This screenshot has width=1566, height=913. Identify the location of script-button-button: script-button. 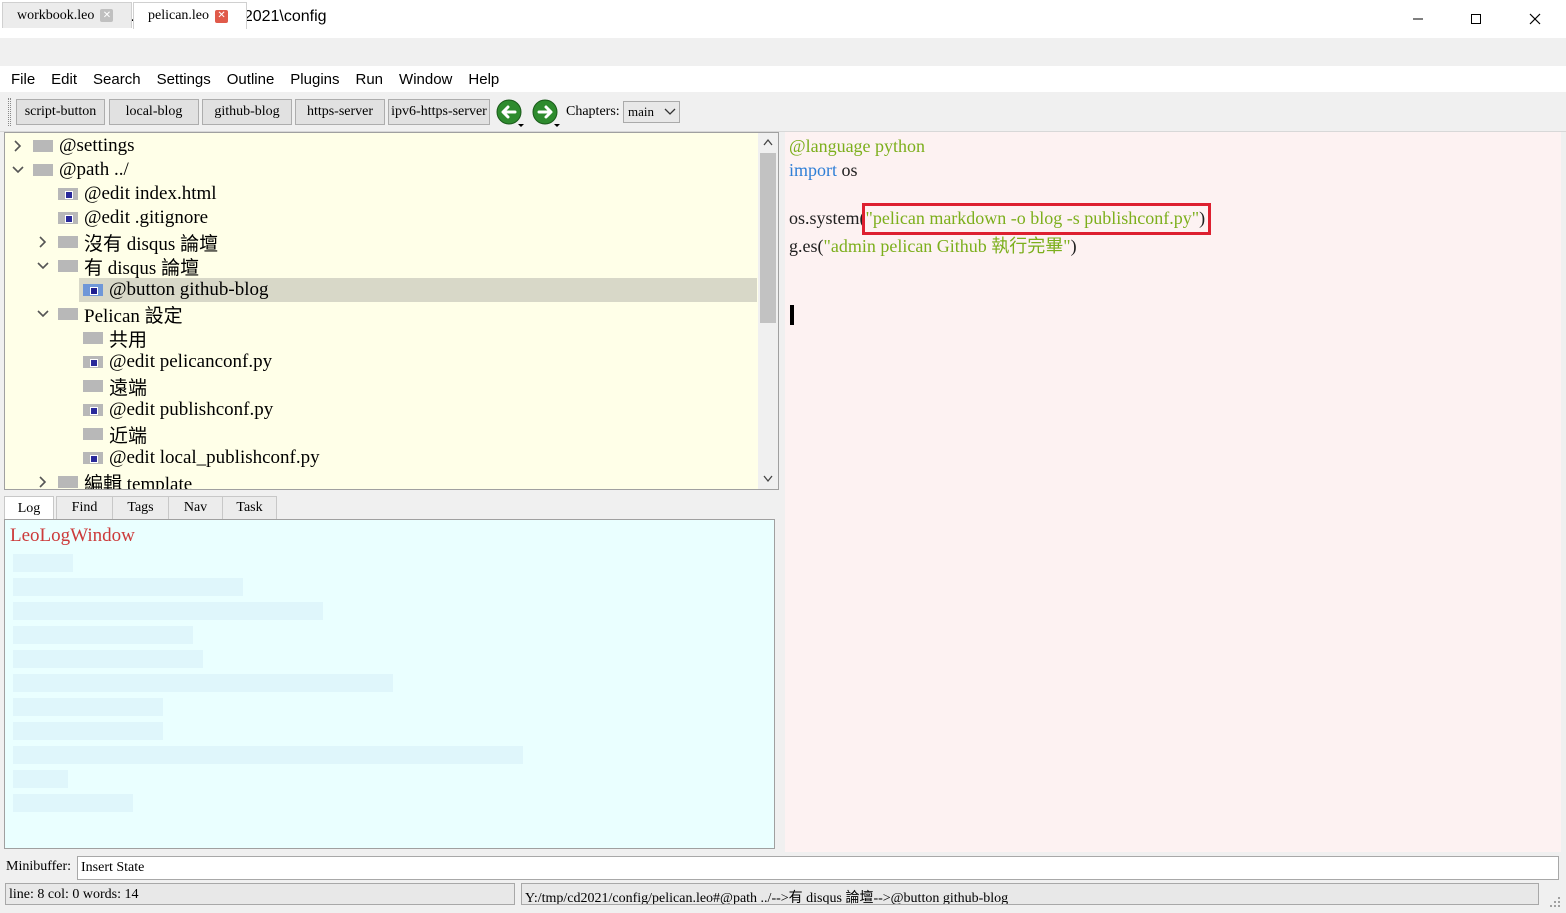
(60, 112).